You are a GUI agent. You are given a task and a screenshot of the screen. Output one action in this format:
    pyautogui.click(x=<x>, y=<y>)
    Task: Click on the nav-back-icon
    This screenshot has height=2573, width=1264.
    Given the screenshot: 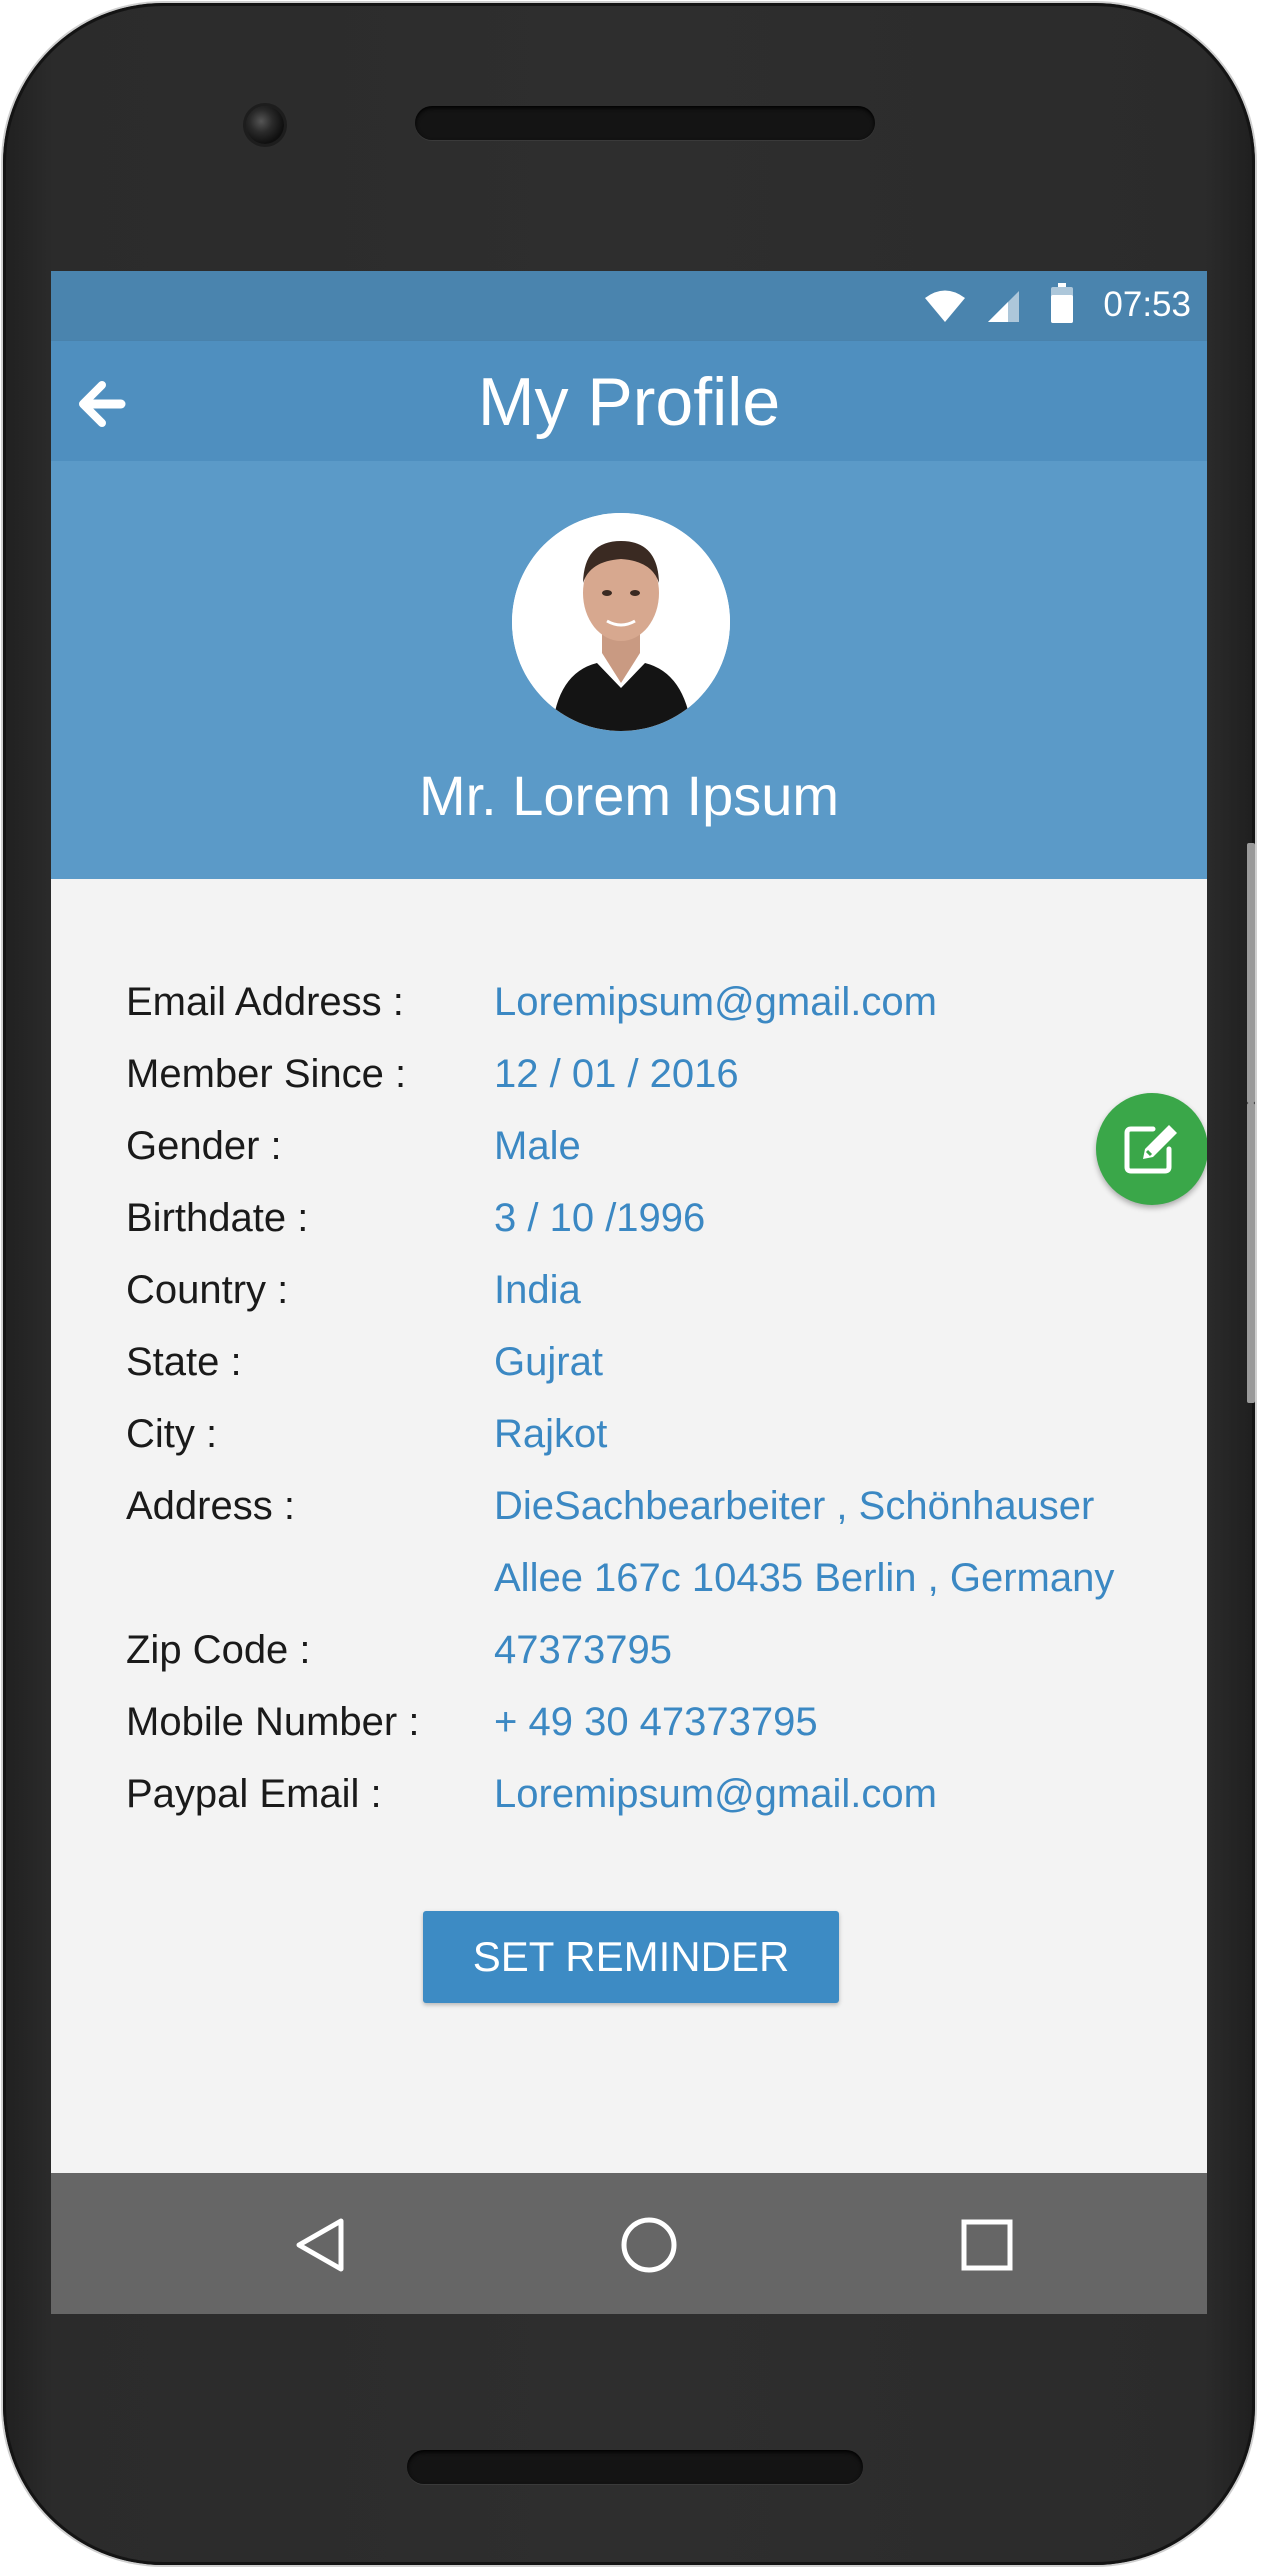 What is the action you would take?
    pyautogui.click(x=321, y=2245)
    